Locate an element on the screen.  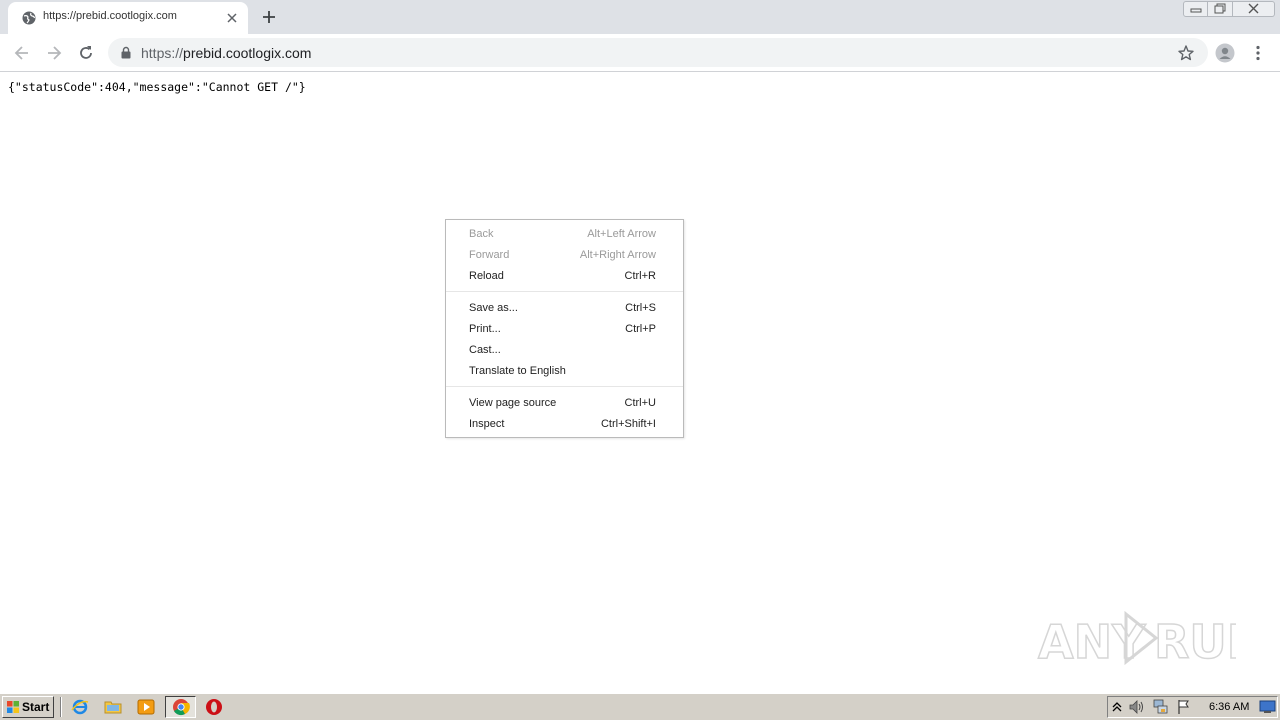
start-button: Start is located at coordinates (28, 707).